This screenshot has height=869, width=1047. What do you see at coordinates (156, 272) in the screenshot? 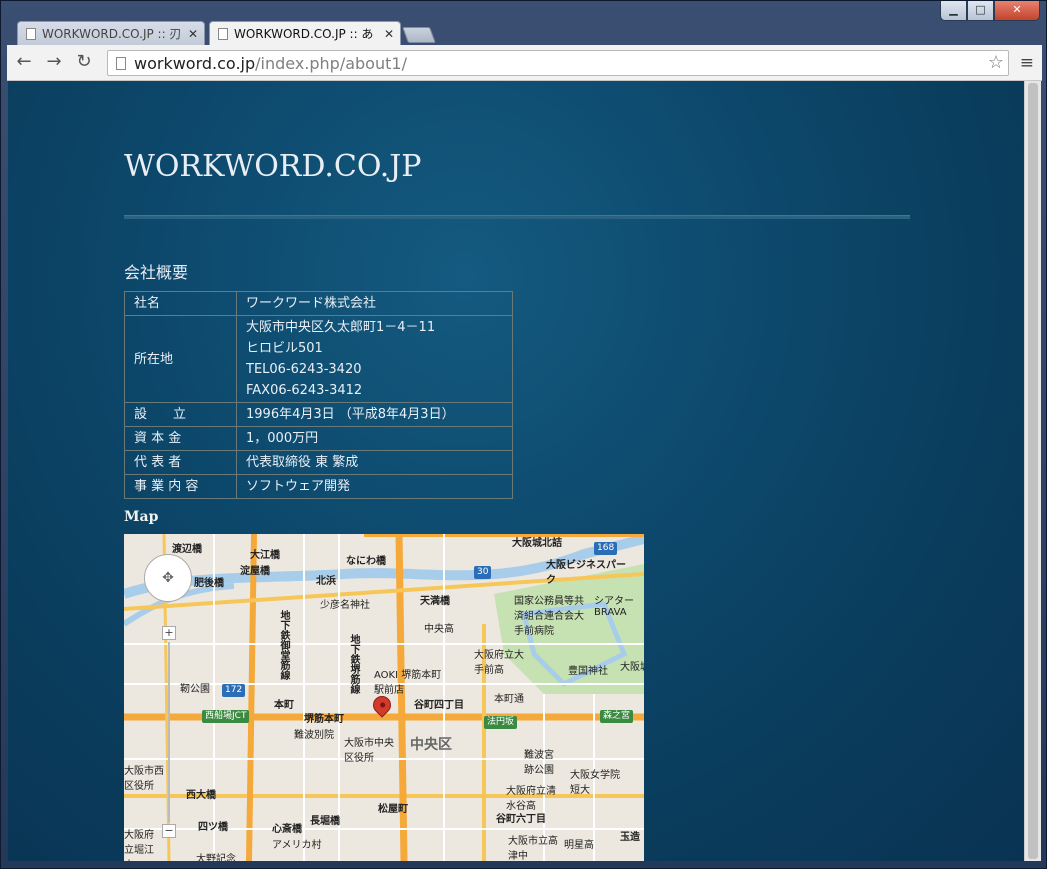
I see `section-title: 会社概要` at bounding box center [156, 272].